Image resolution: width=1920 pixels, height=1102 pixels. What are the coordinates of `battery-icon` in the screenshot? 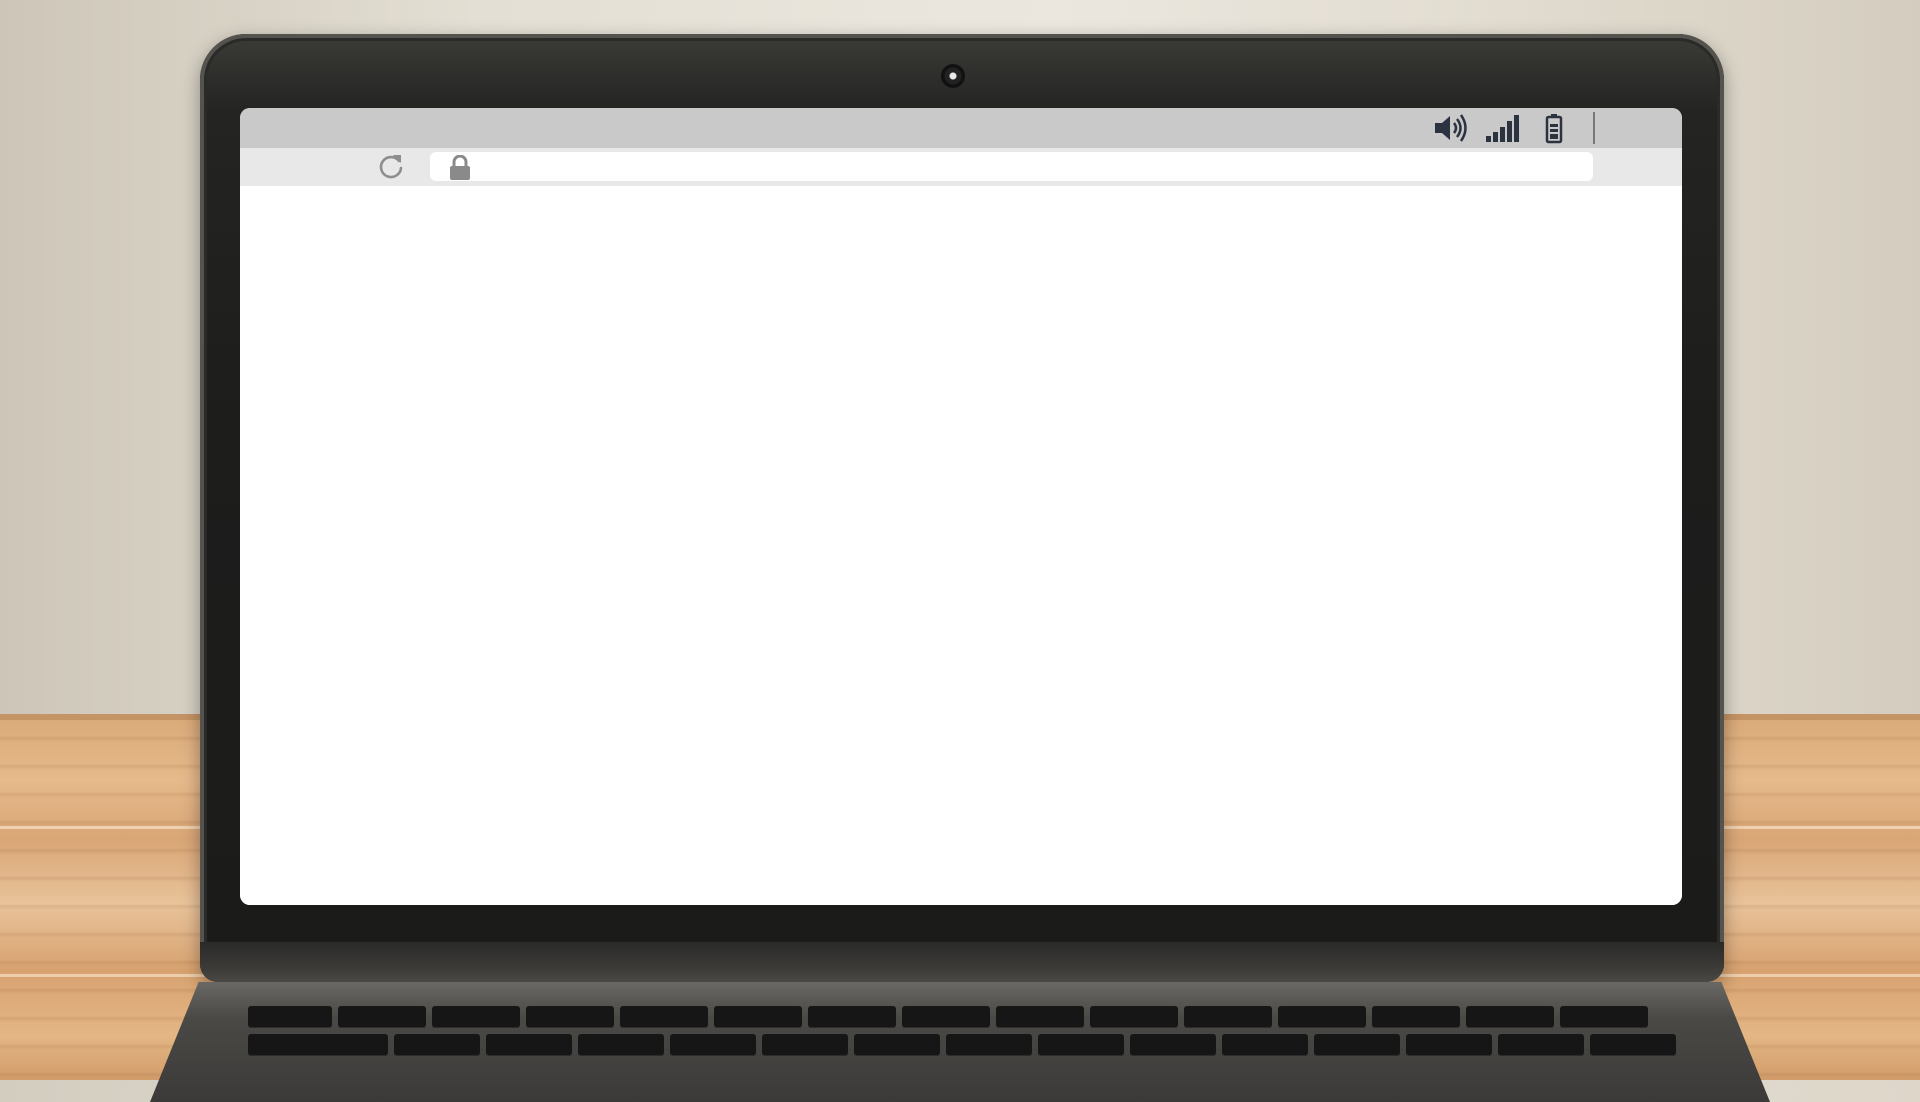 It's located at (1558, 128).